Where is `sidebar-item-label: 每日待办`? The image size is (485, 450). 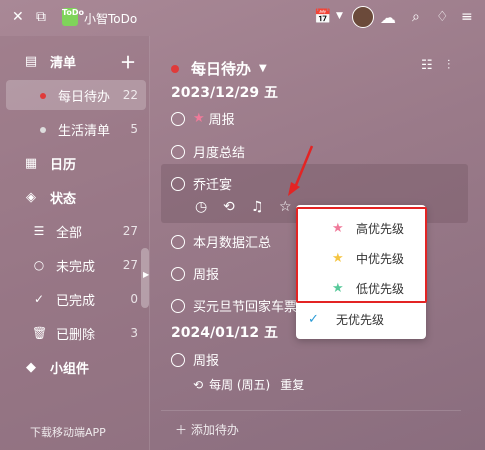
sidebar-item-label: 每日待办 is located at coordinates (84, 97).